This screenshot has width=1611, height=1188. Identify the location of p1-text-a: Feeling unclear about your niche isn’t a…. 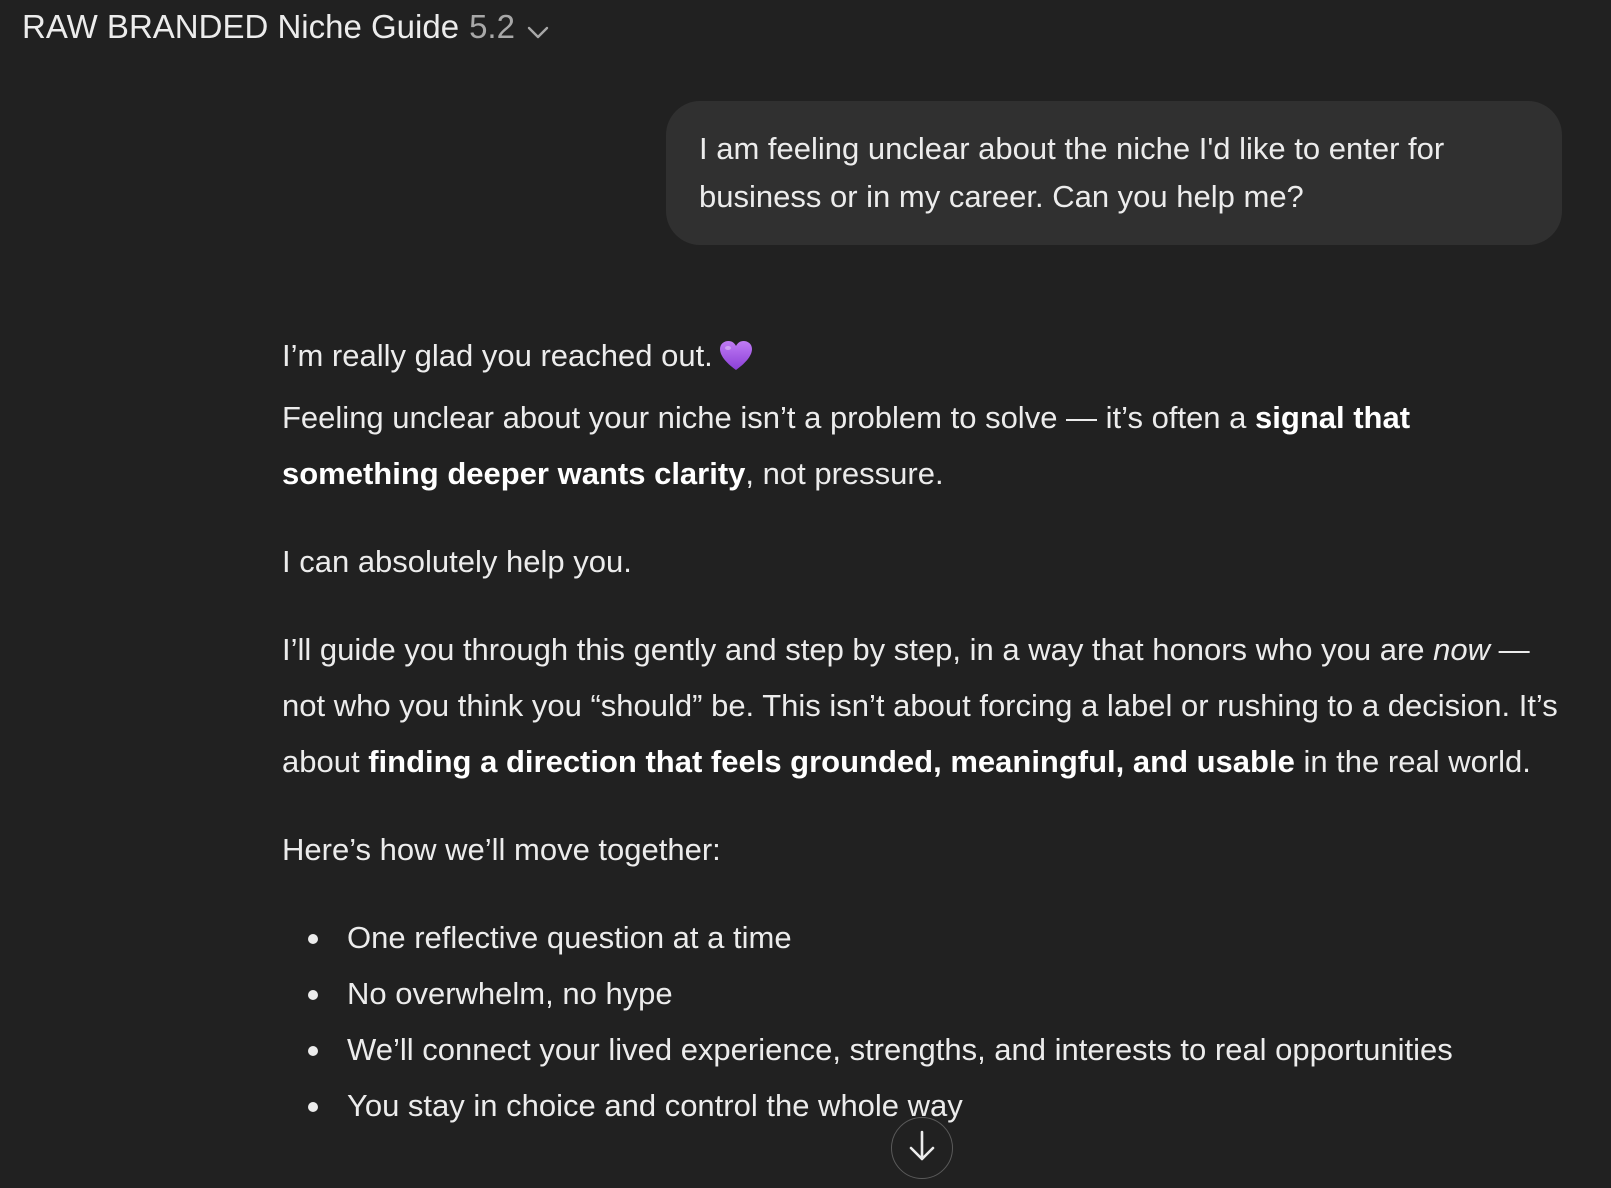
(769, 417).